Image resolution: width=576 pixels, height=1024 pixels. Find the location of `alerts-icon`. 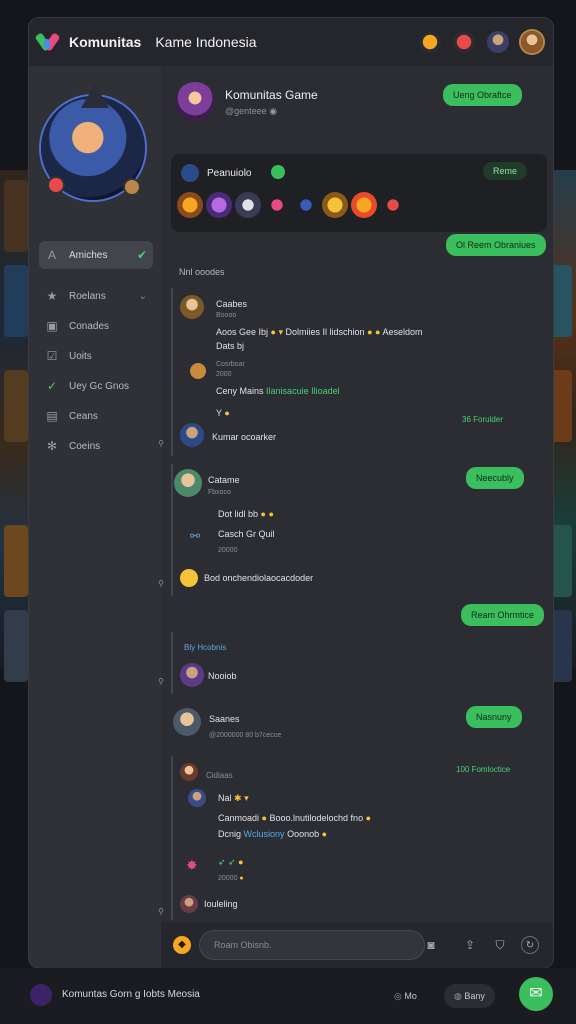

alerts-icon is located at coordinates (464, 42).